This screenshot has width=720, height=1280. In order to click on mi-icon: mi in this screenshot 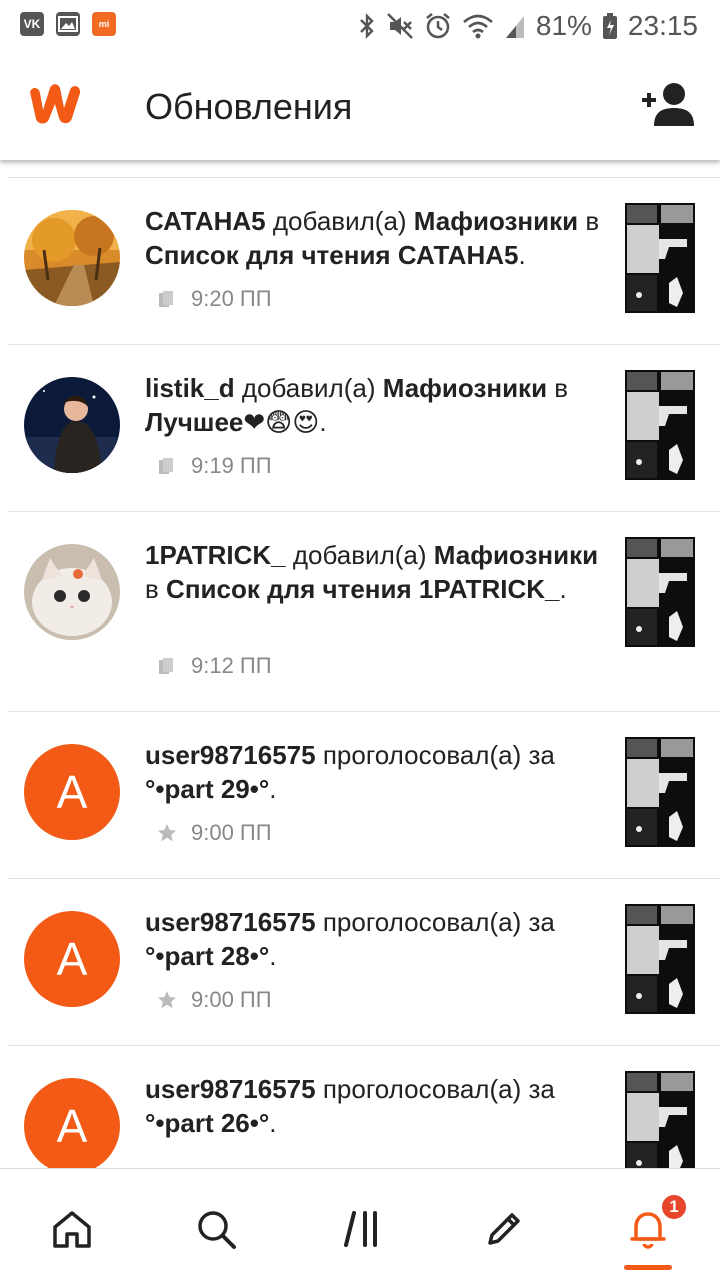, I will do `click(104, 24)`.